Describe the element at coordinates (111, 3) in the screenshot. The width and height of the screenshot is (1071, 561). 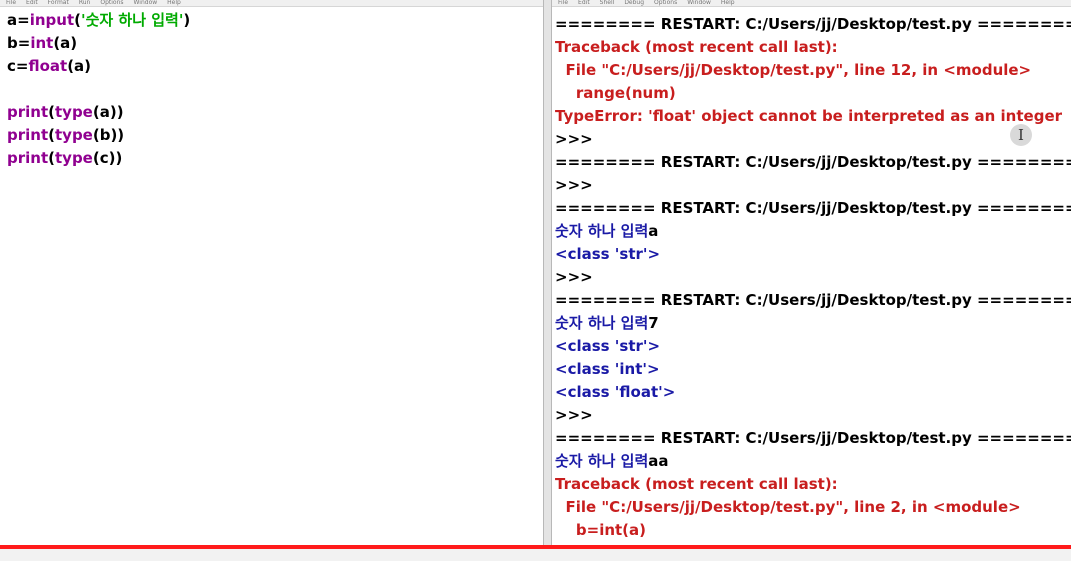
I see `editor-menu-options: Options` at that location.